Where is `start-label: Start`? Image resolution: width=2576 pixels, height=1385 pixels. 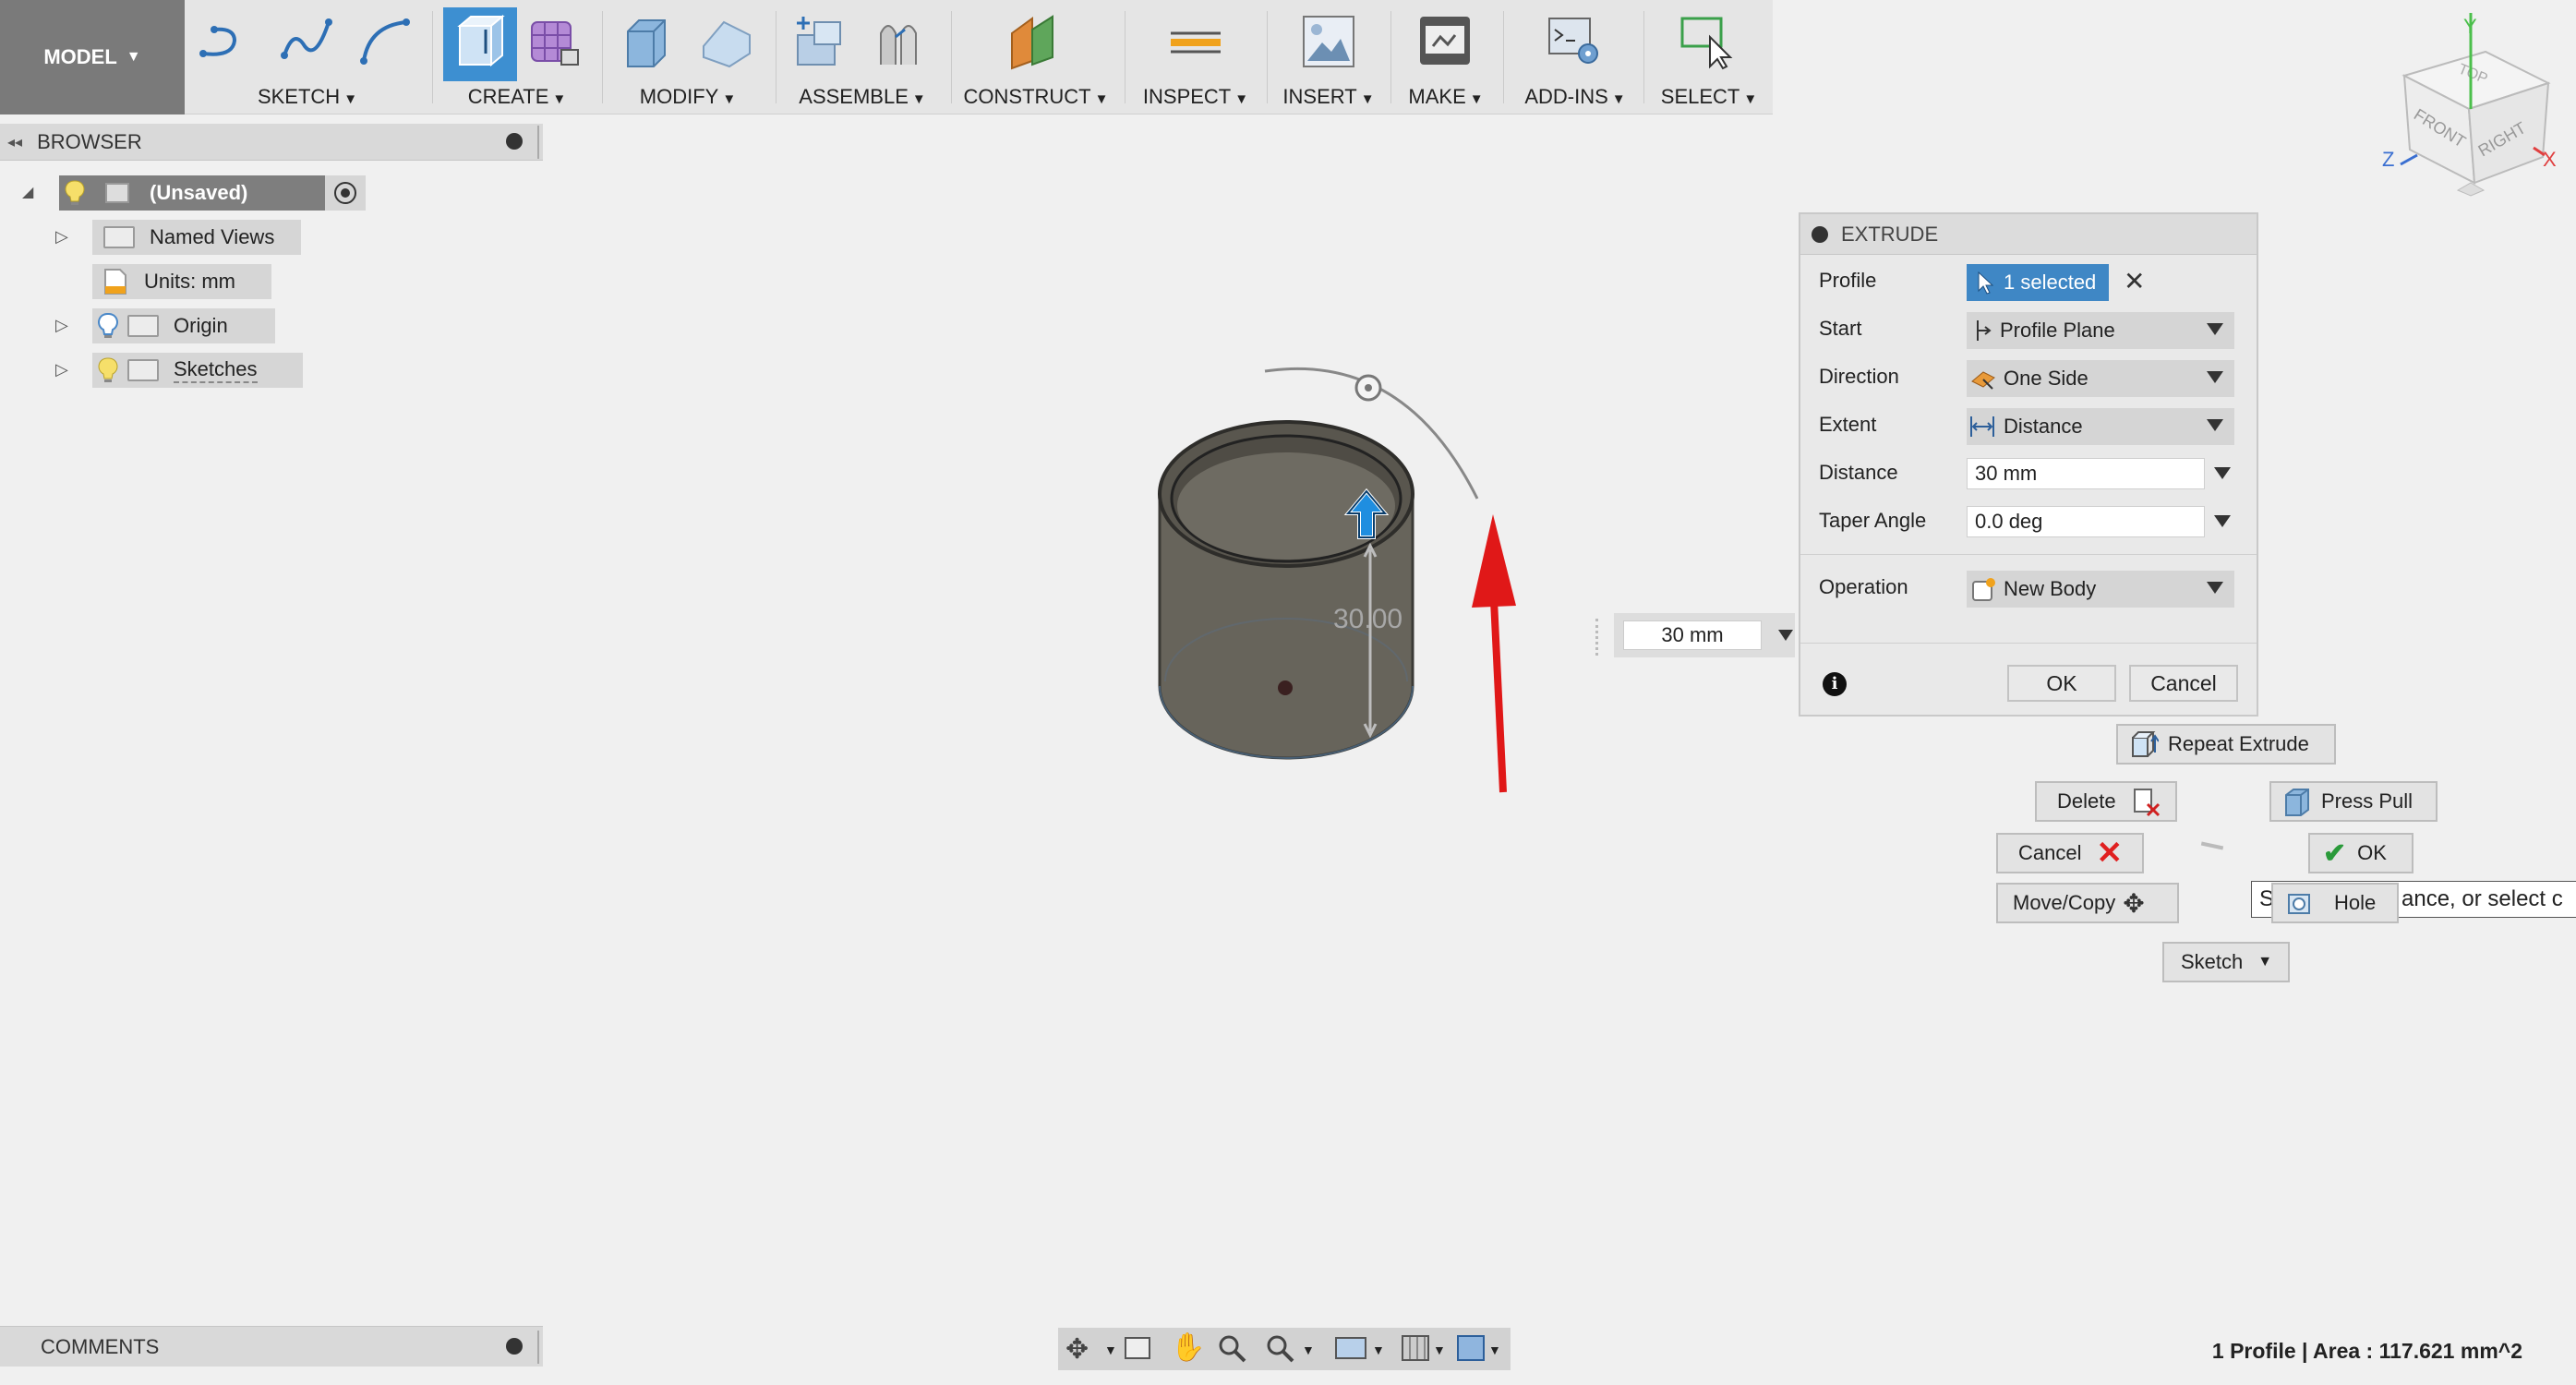 start-label: Start is located at coordinates (1840, 328).